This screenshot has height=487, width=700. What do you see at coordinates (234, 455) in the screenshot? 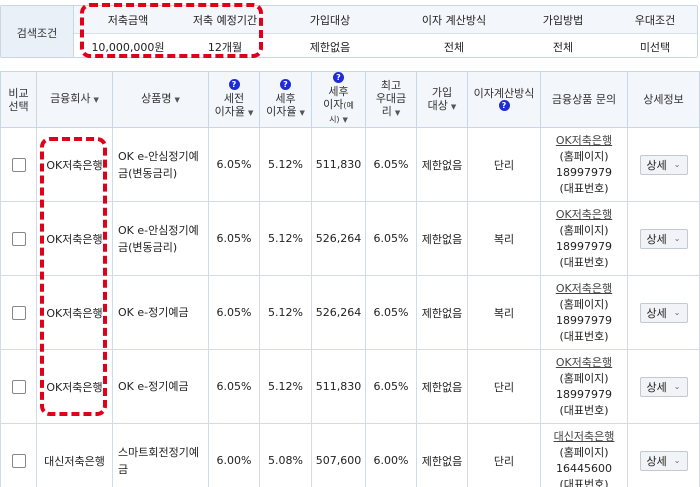
I see `pretax-rate-cell: 6.00%` at bounding box center [234, 455].